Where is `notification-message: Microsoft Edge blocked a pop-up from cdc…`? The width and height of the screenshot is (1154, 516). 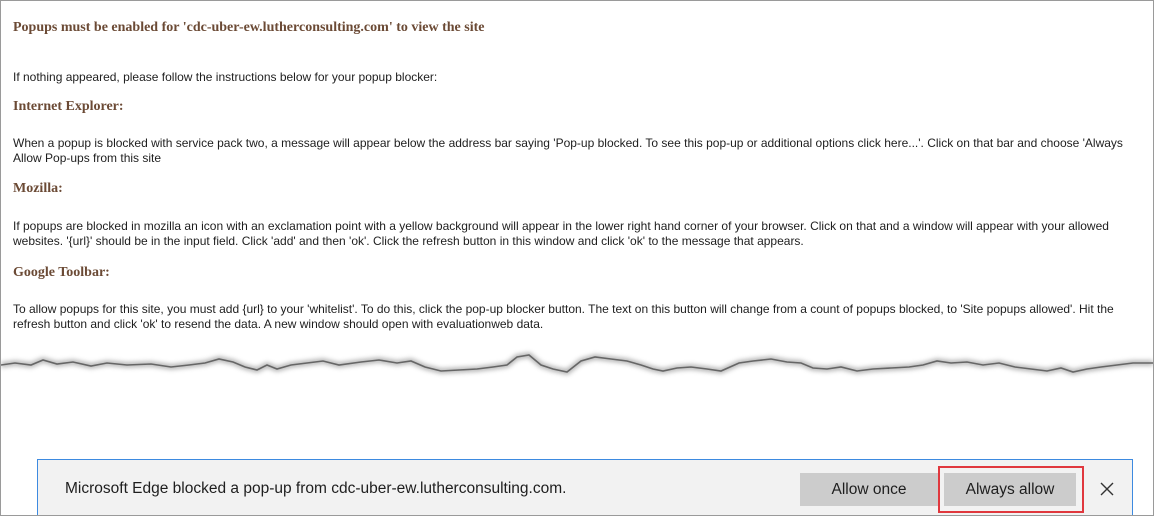
notification-message: Microsoft Edge blocked a pop-up from cdc… is located at coordinates (316, 488).